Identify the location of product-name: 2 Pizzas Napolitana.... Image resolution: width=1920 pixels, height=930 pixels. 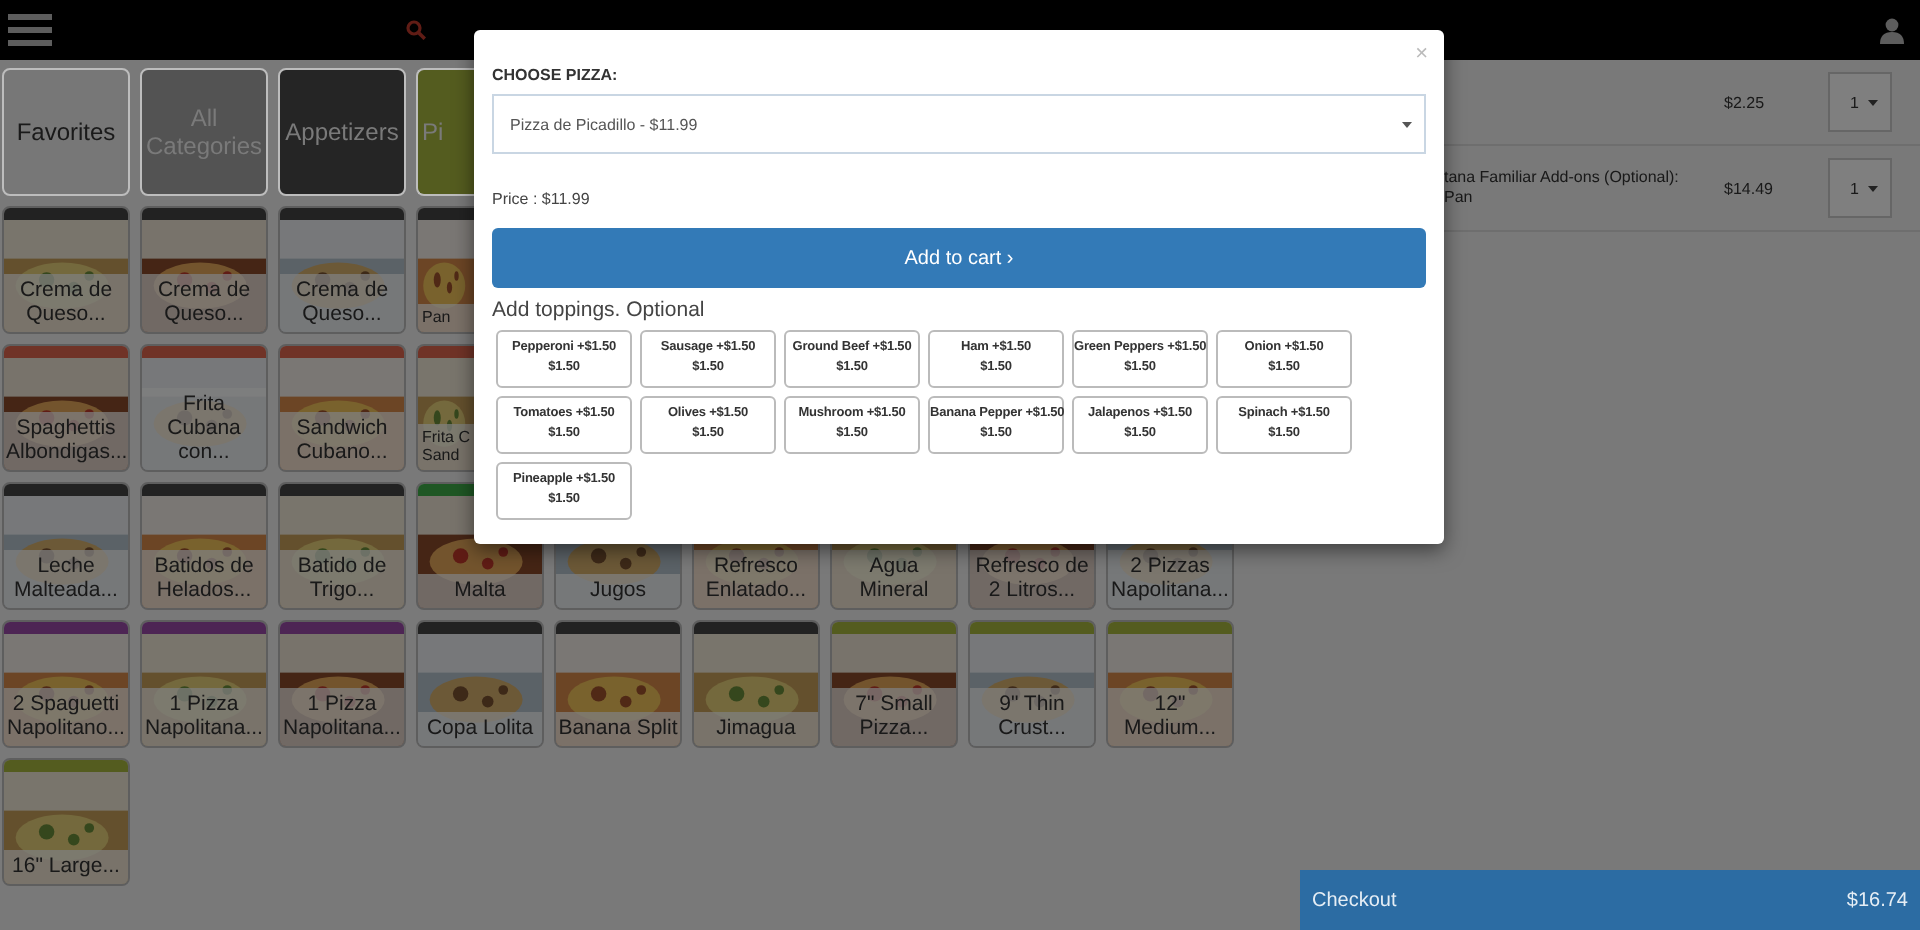
(1170, 578).